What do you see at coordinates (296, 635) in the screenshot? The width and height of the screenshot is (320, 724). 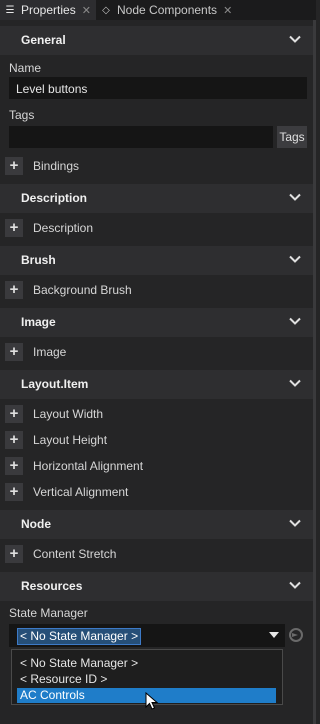 I see `refresh-icon` at bounding box center [296, 635].